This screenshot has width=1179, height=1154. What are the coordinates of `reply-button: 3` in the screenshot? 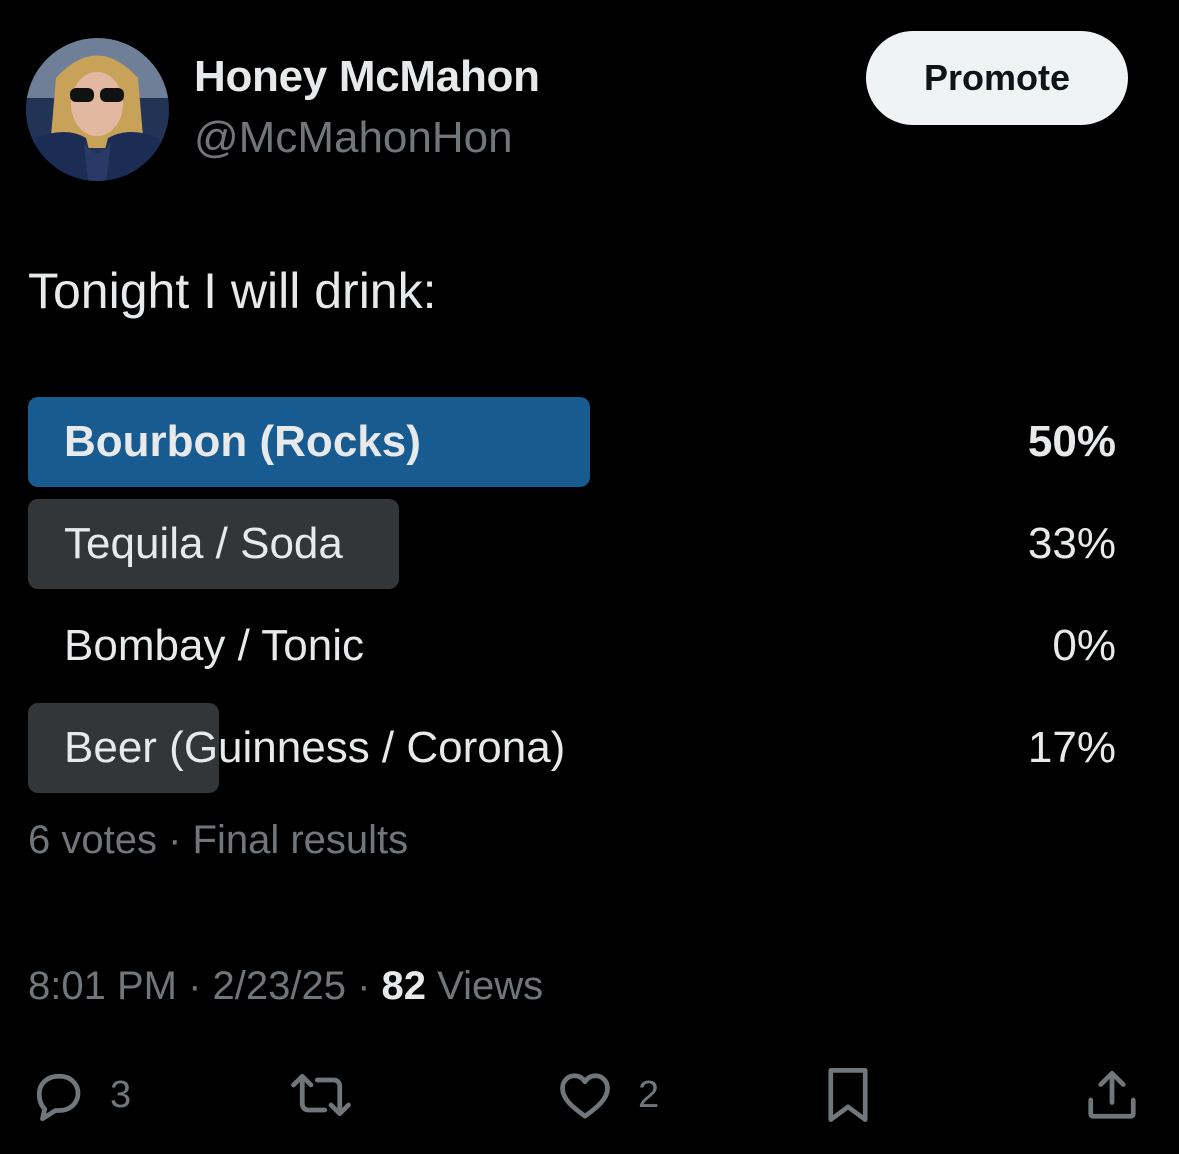 It's located at (79, 1095).